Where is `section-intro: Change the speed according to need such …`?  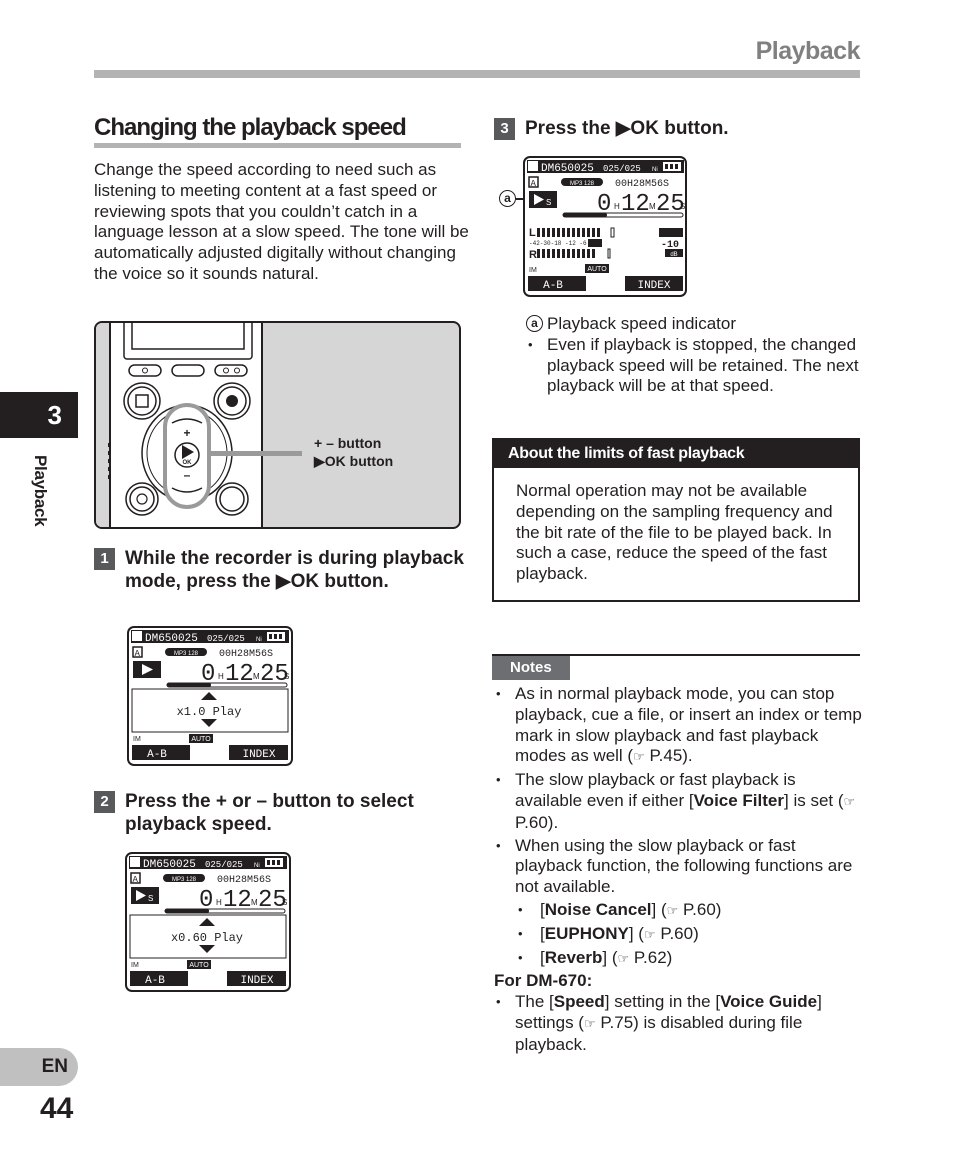
section-intro: Change the speed according to need such … is located at coordinates (281, 221).